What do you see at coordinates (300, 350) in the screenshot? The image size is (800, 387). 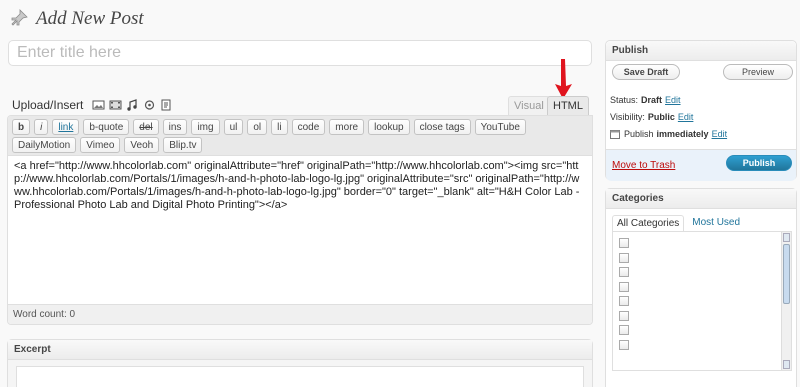 I see `excerpt-header: Excerpt` at bounding box center [300, 350].